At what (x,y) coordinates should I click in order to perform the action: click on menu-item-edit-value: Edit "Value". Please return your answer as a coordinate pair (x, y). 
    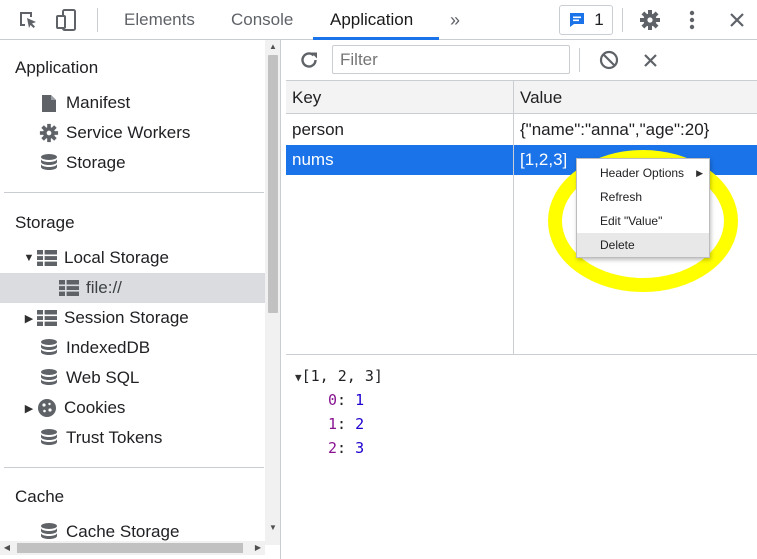
    Looking at the image, I should click on (643, 221).